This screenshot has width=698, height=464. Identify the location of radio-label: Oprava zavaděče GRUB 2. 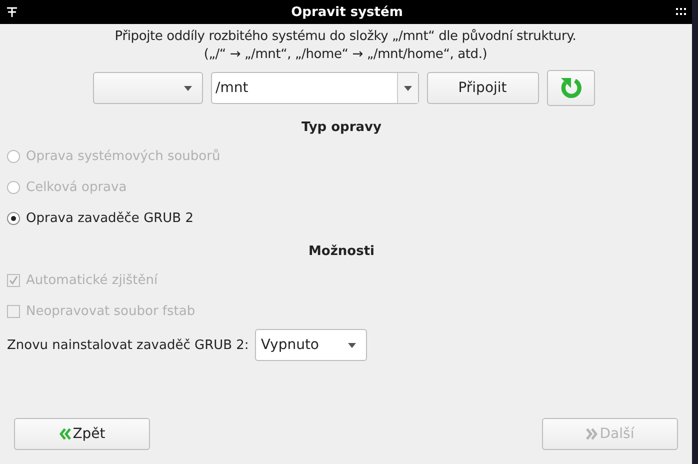
(110, 218).